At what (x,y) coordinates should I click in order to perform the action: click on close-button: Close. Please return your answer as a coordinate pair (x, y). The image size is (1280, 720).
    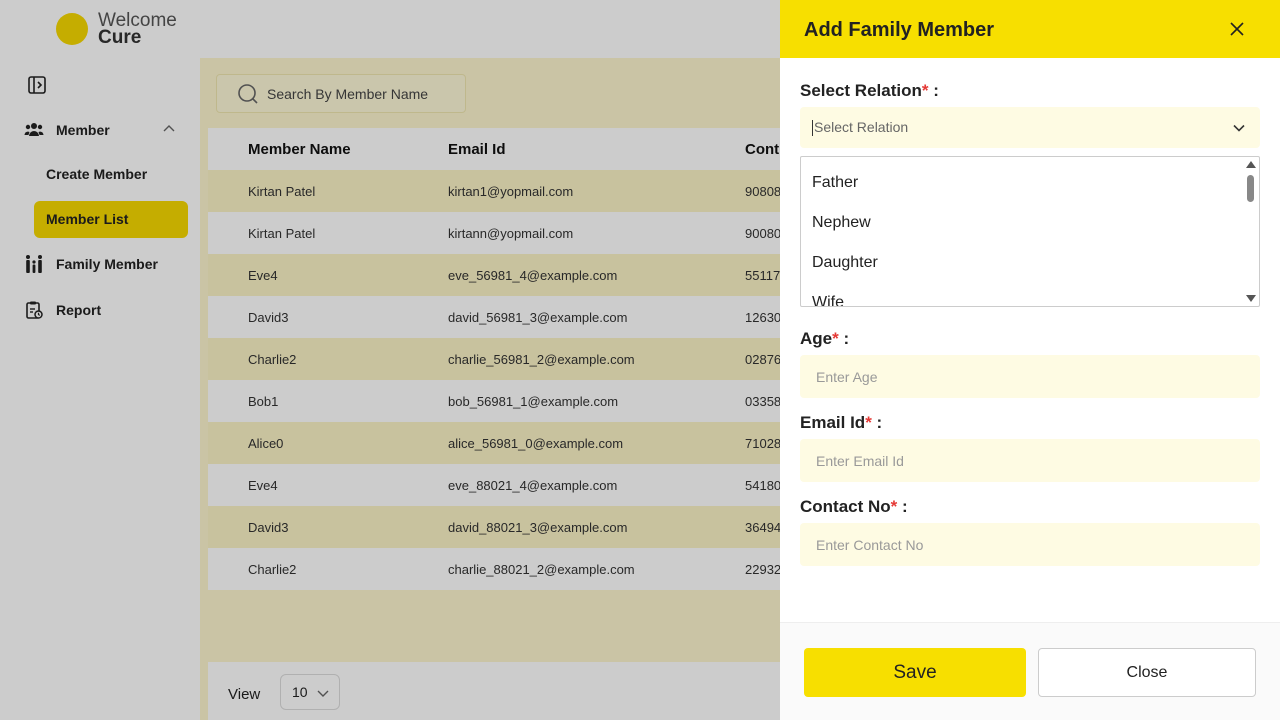
    Looking at the image, I should click on (1147, 672).